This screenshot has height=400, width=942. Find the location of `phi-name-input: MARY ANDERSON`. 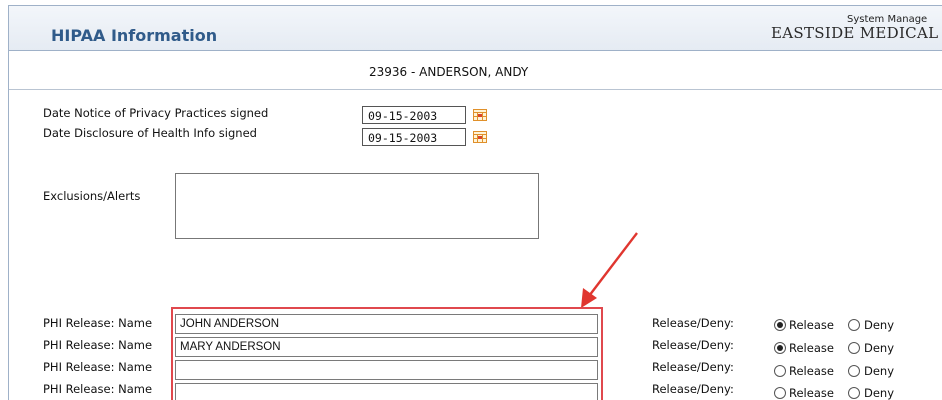

phi-name-input: MARY ANDERSON is located at coordinates (386, 347).